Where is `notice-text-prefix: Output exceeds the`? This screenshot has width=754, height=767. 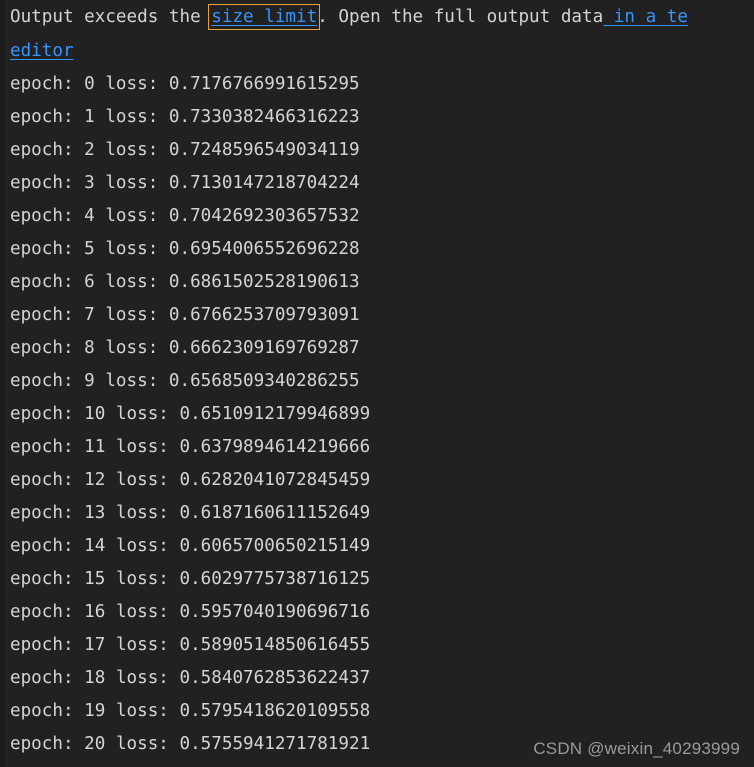
notice-text-prefix: Output exceeds the is located at coordinates (111, 17).